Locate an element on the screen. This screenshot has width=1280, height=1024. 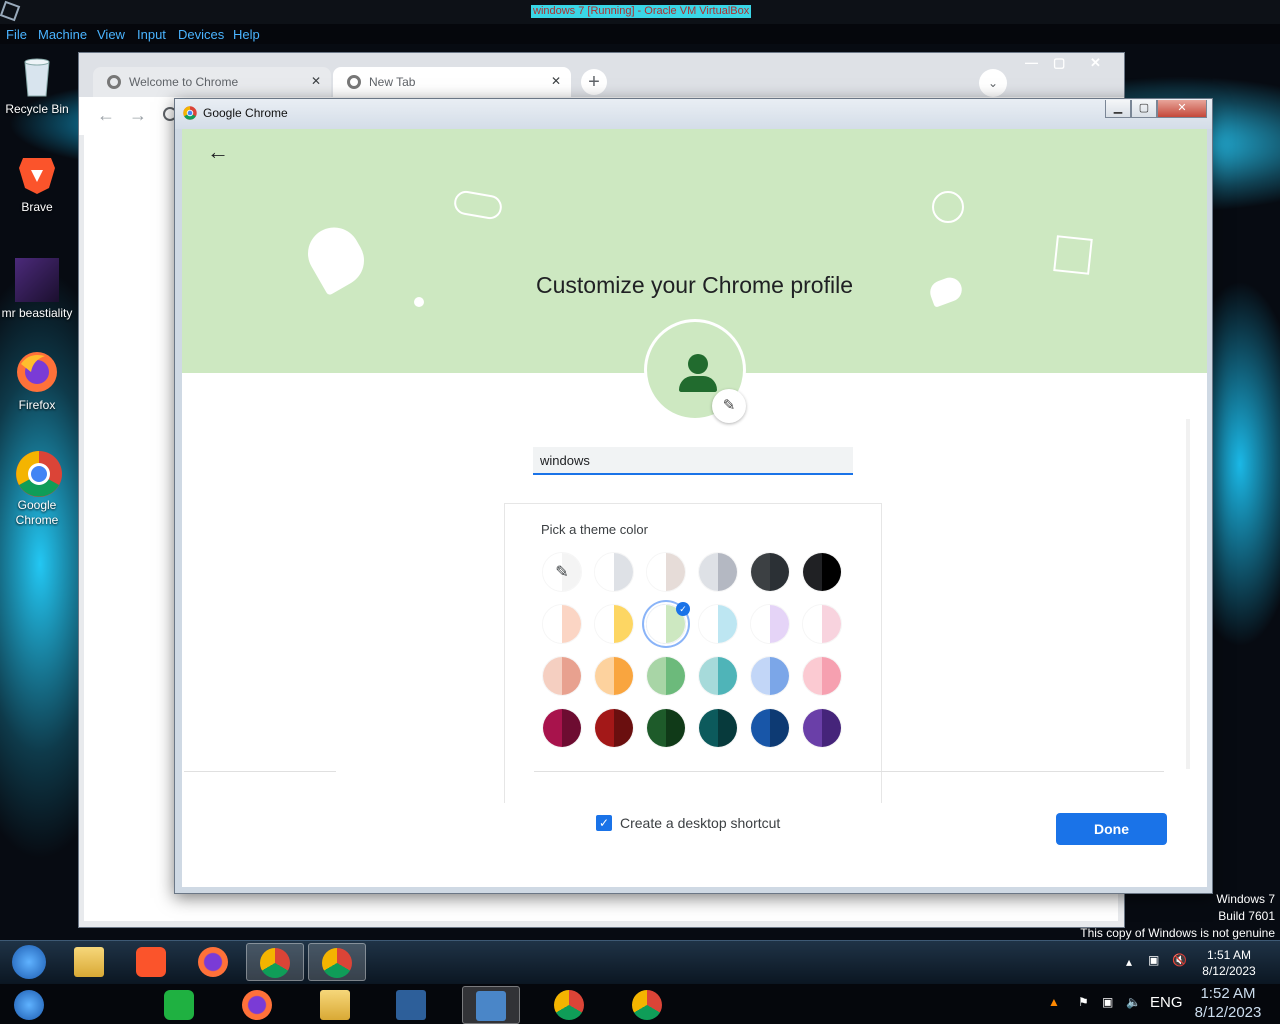
scrollbar is located at coordinates (1188, 594).